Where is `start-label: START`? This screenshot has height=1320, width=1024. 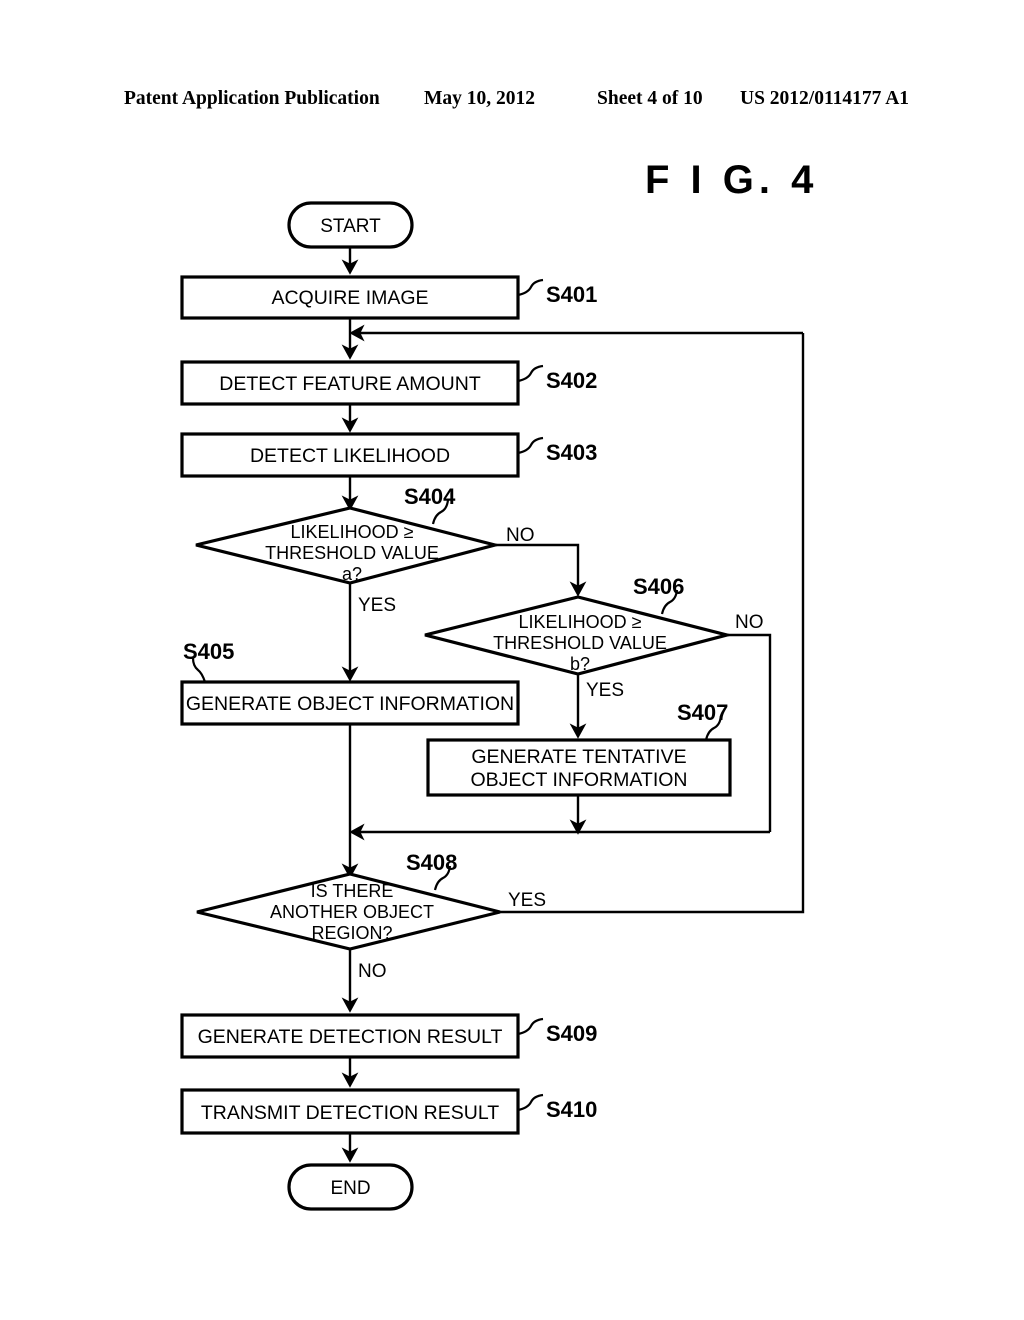 start-label: START is located at coordinates (350, 226).